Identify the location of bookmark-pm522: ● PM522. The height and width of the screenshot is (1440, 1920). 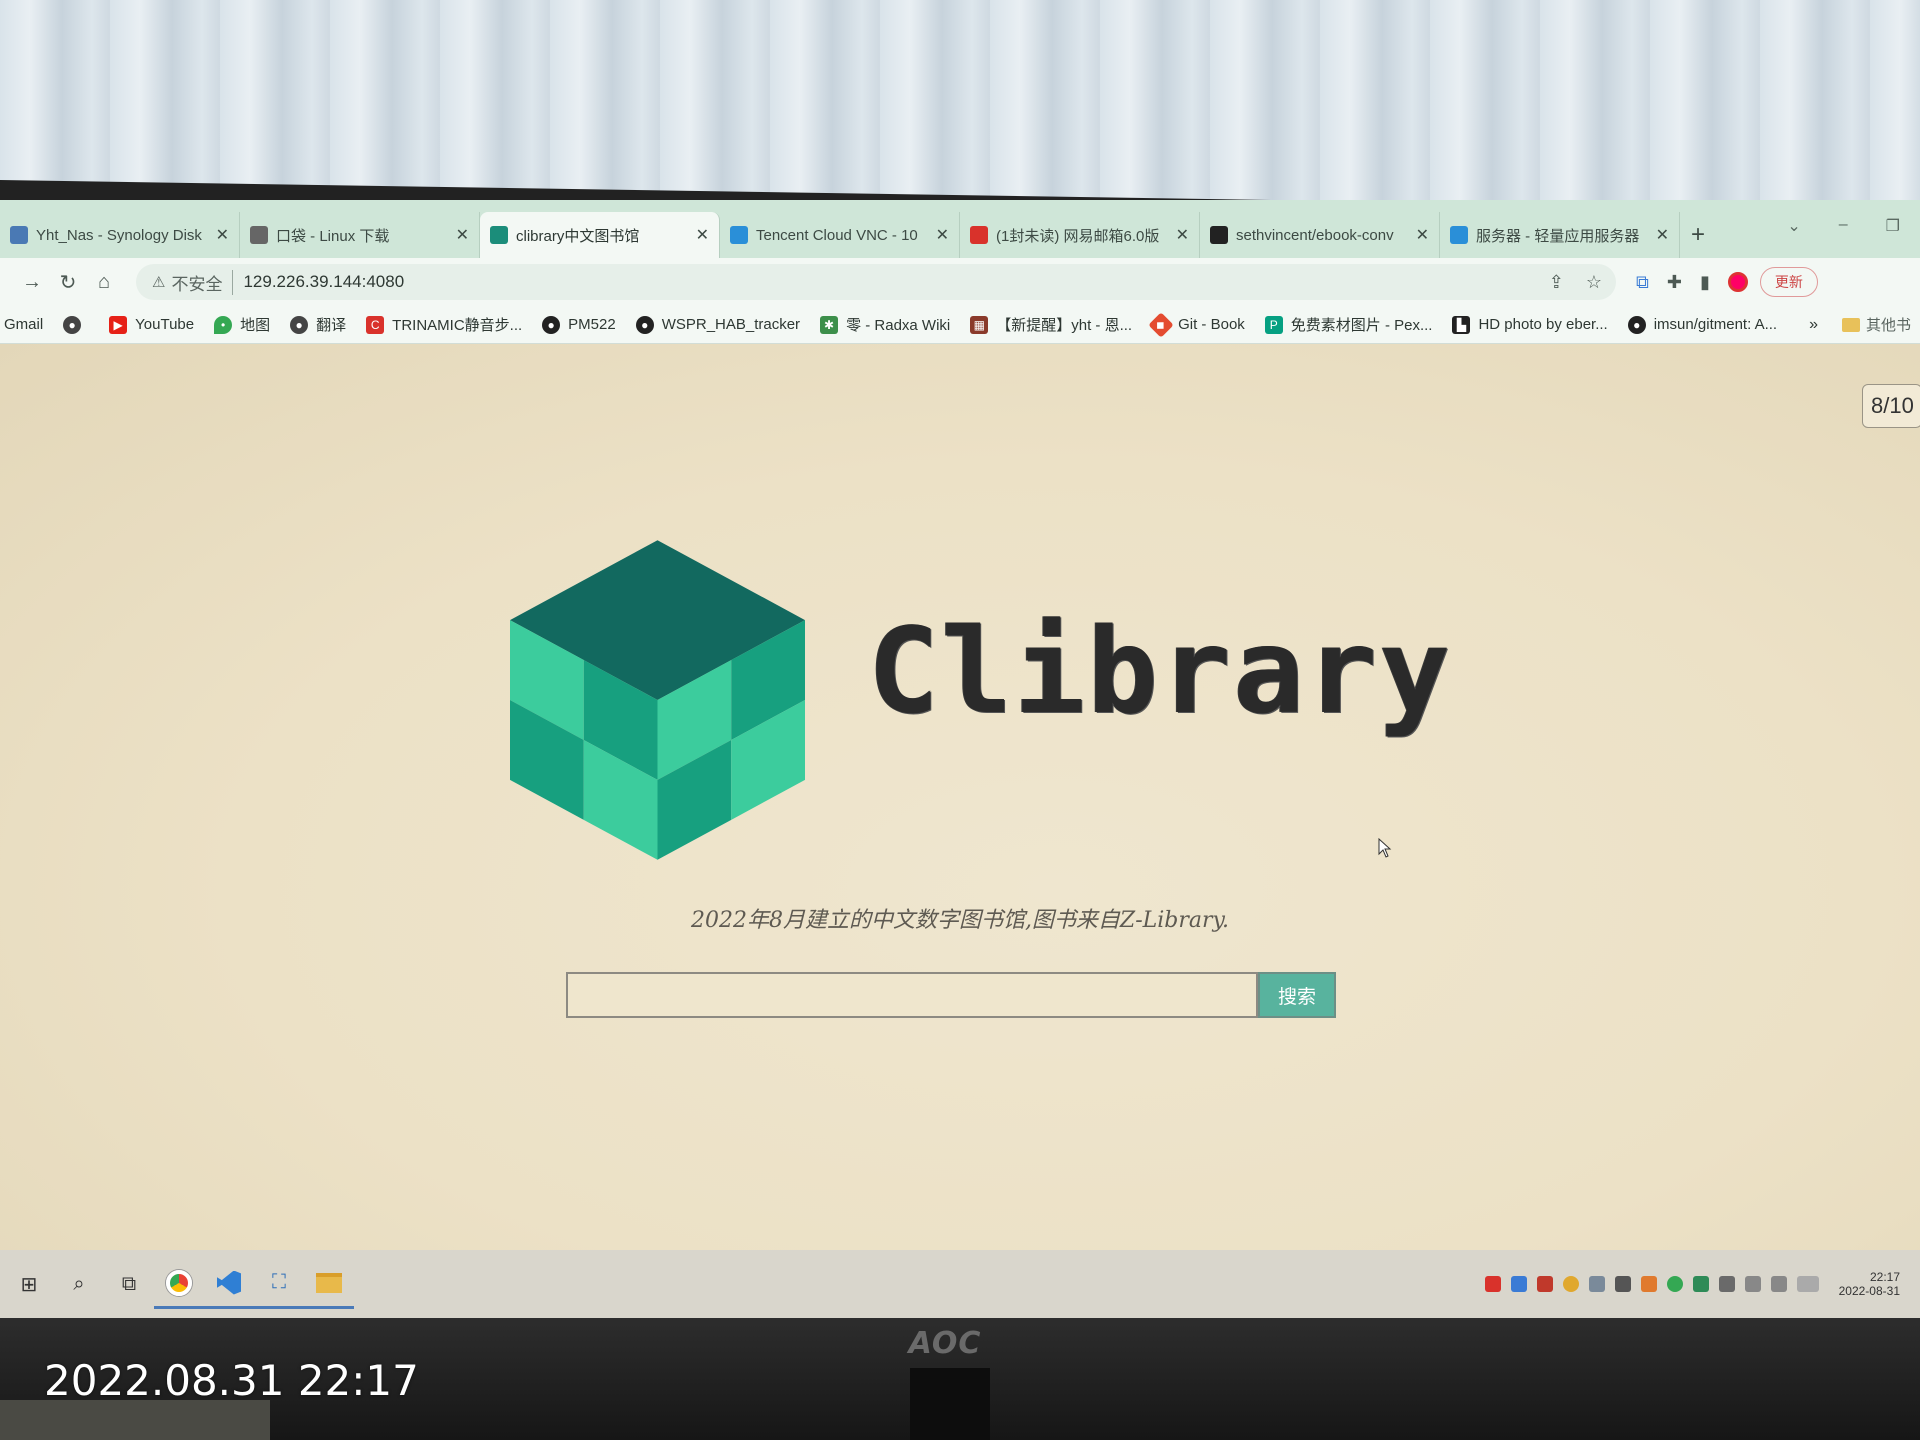
(579, 324).